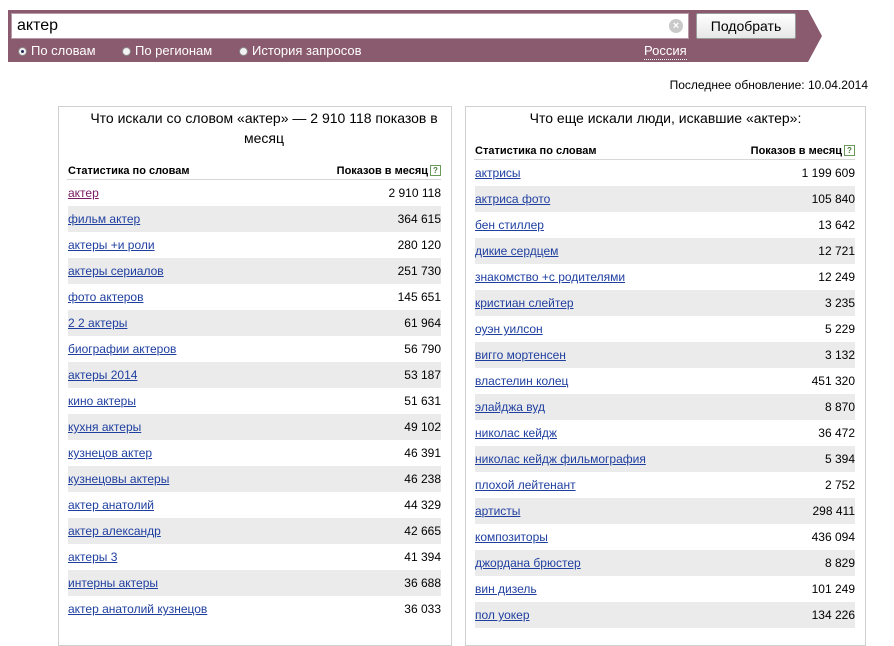 This screenshot has height=646, width=894. I want to click on query-link: знакомство +с родителями, so click(550, 277).